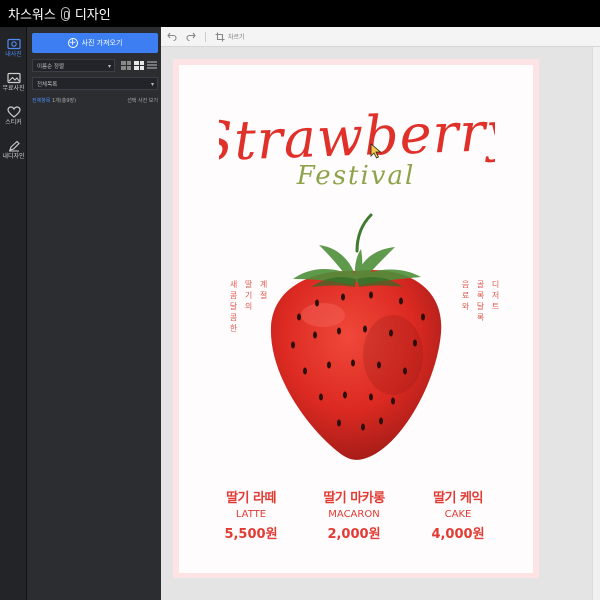 This screenshot has height=600, width=600. I want to click on vertical-col: 딸기의, so click(248, 306).